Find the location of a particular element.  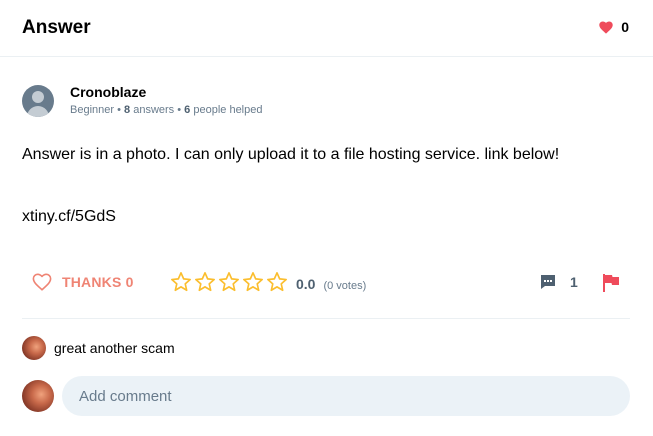

author-helped-count: 6 is located at coordinates (187, 110).